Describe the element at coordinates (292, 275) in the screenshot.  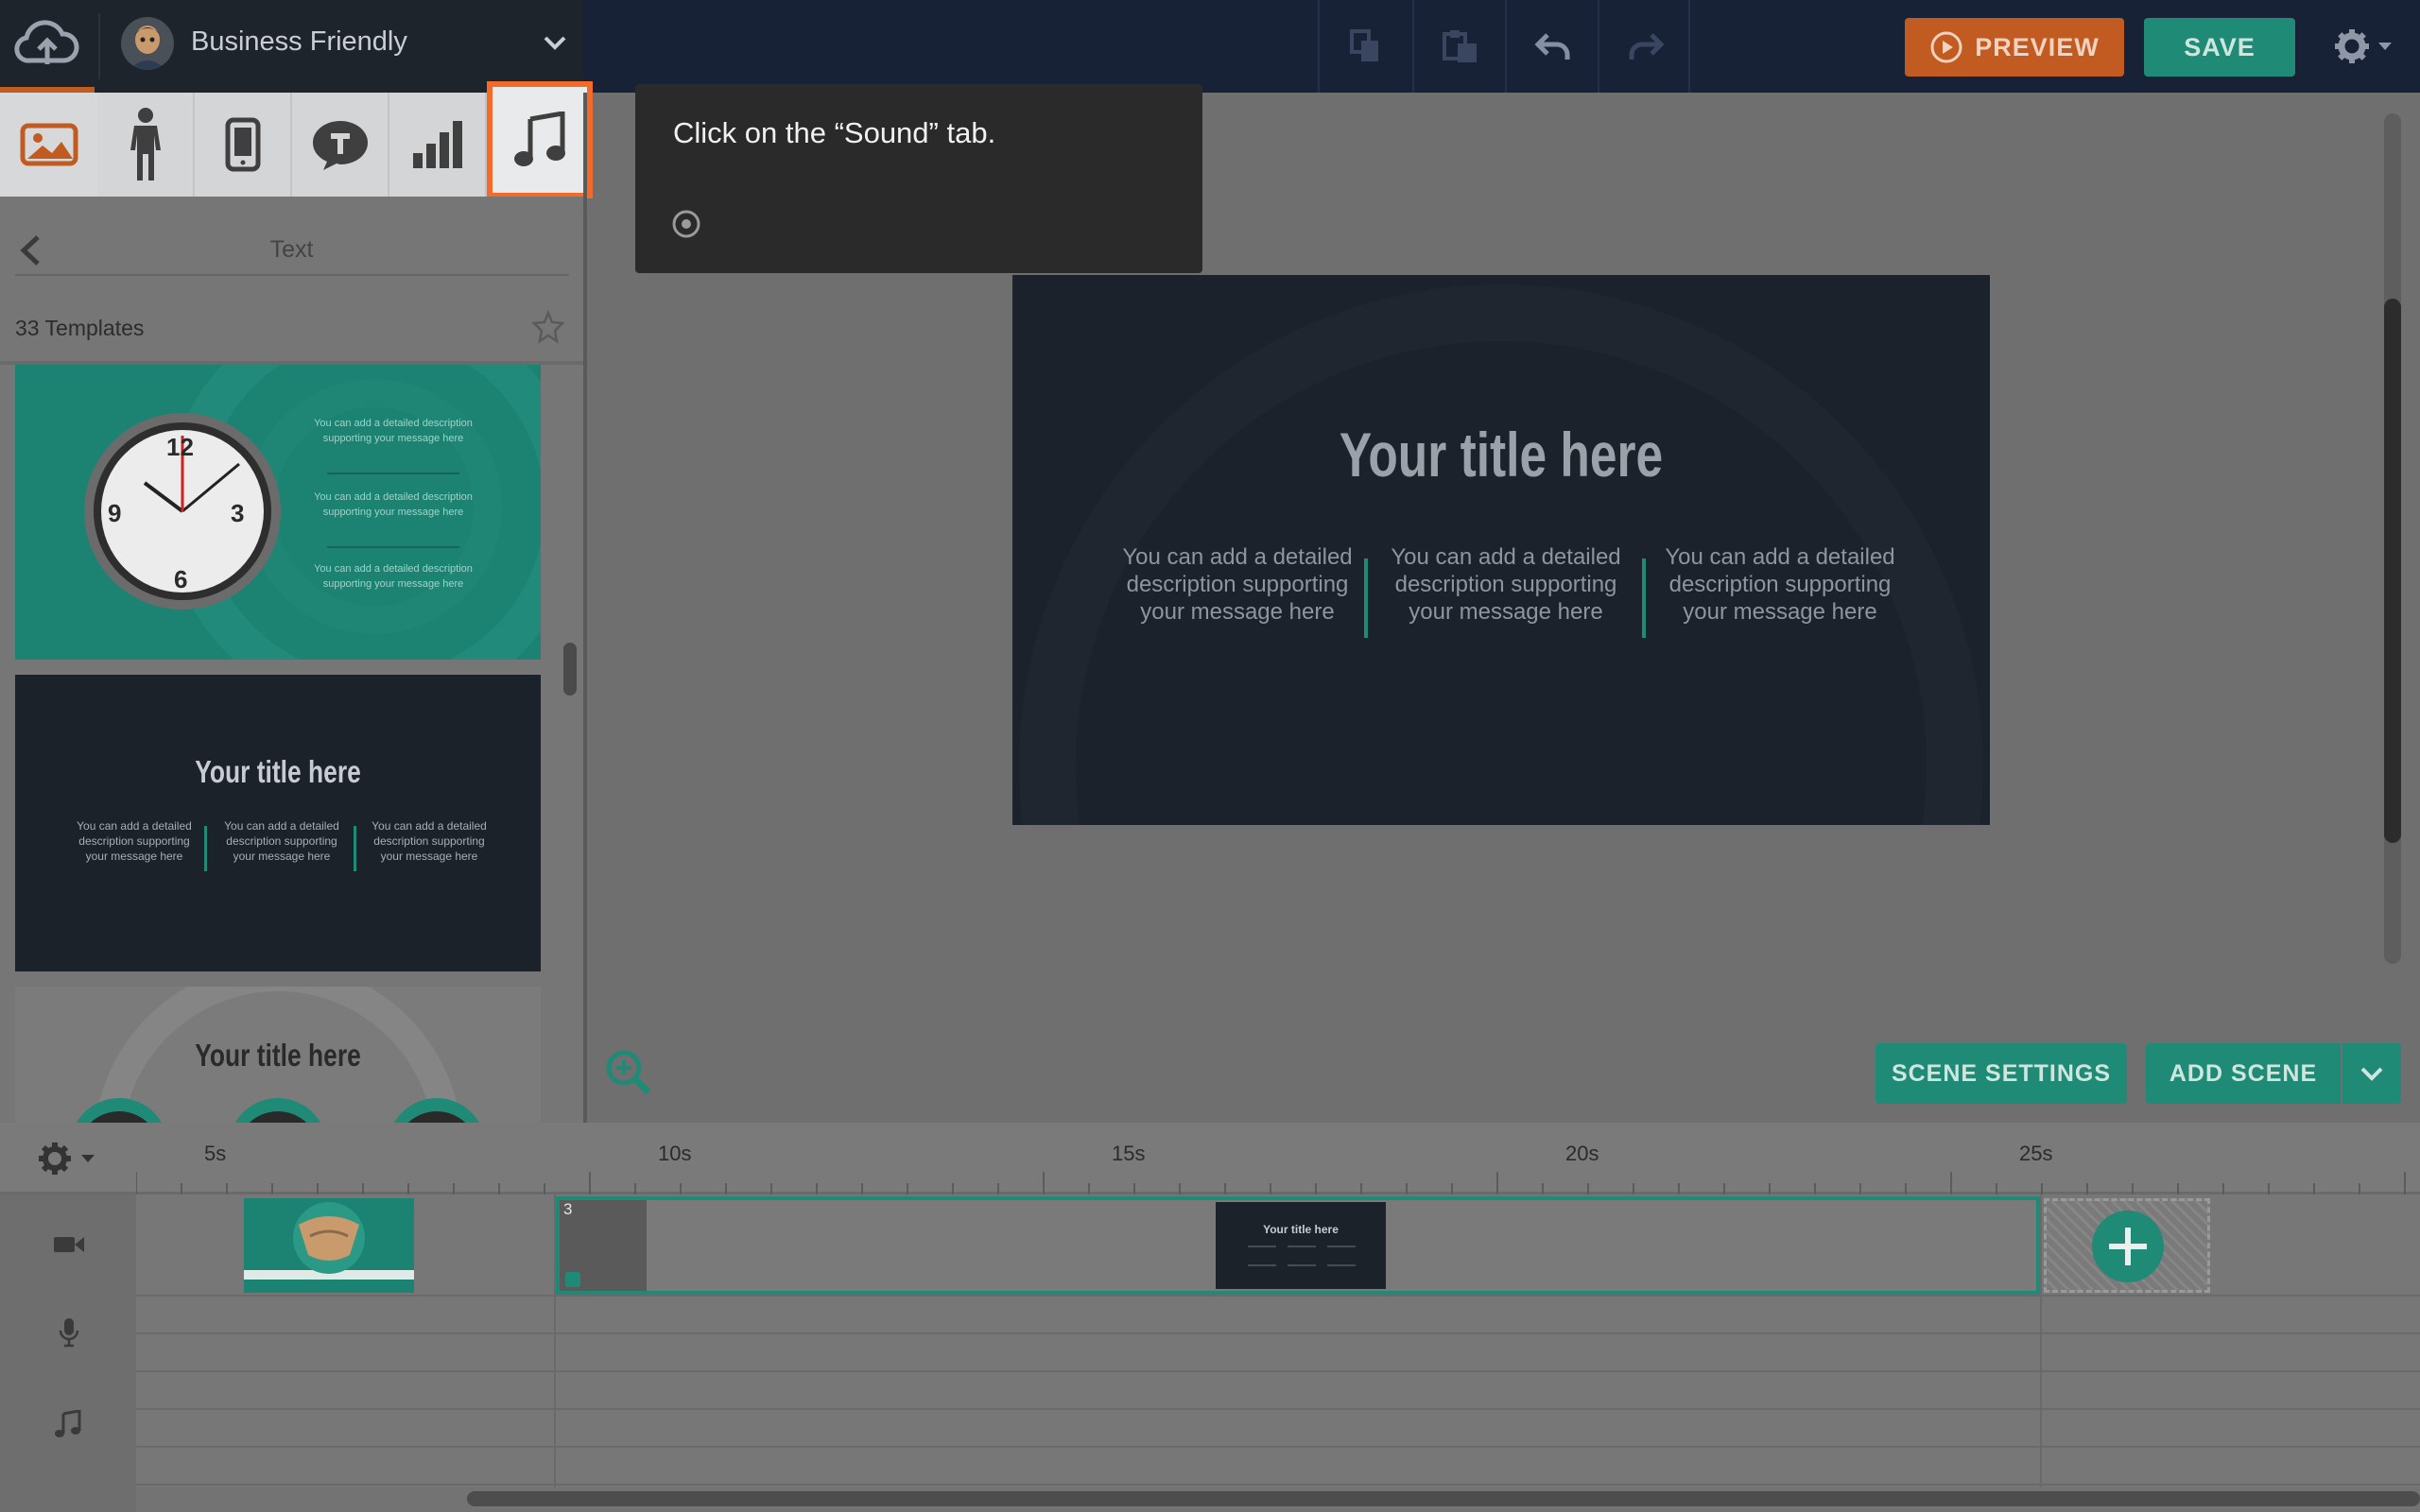
I see `panel-divider` at that location.